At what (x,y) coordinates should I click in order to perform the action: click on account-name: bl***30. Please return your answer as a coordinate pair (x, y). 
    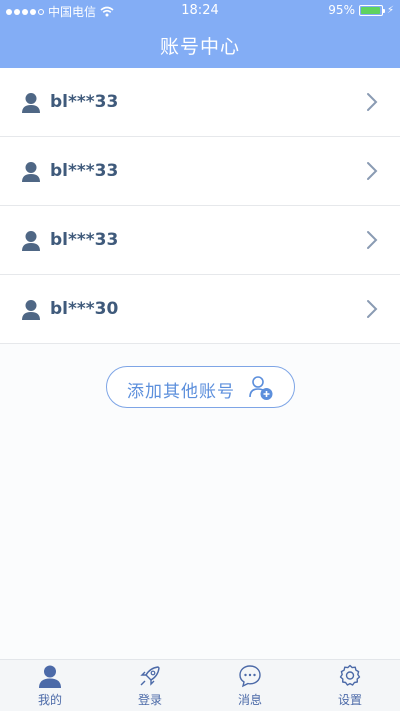
    Looking at the image, I should click on (84, 309).